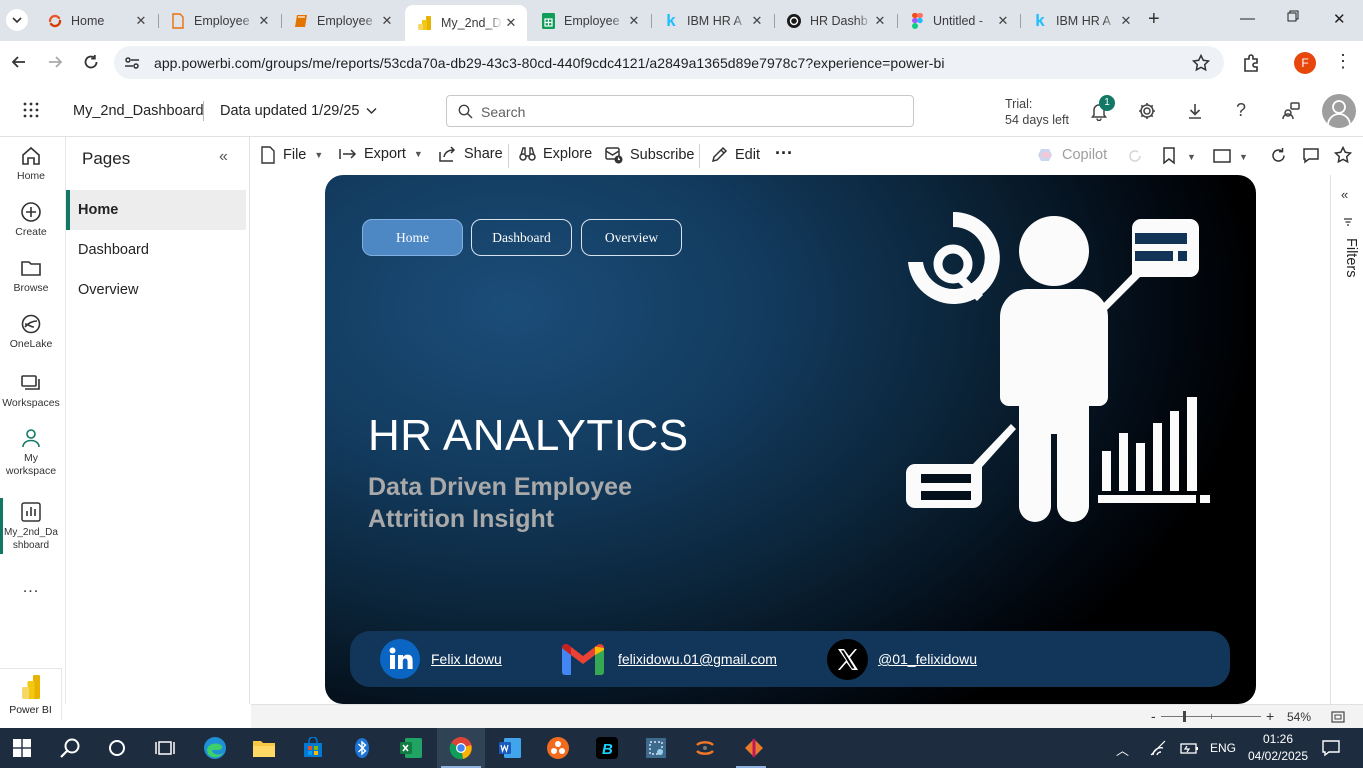 Image resolution: width=1363 pixels, height=768 pixels. What do you see at coordinates (735, 155) in the screenshot?
I see `edit-button: Edit` at bounding box center [735, 155].